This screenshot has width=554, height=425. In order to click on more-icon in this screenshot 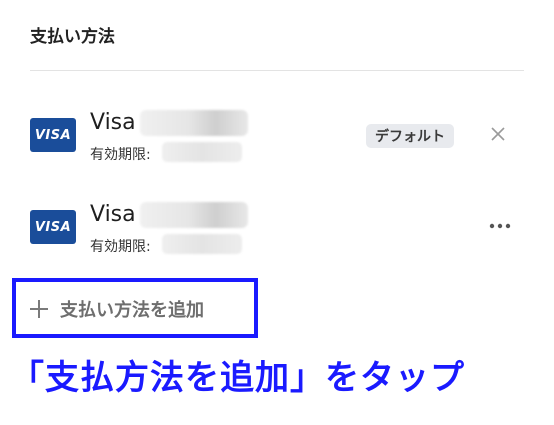, I will do `click(500, 226)`.